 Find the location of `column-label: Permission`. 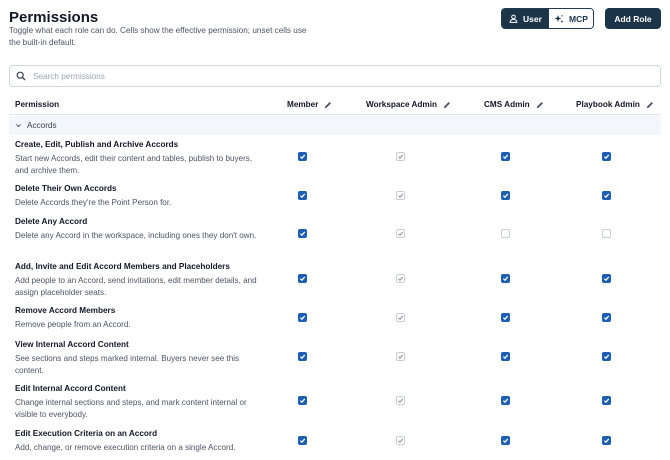

column-label: Permission is located at coordinates (37, 104).